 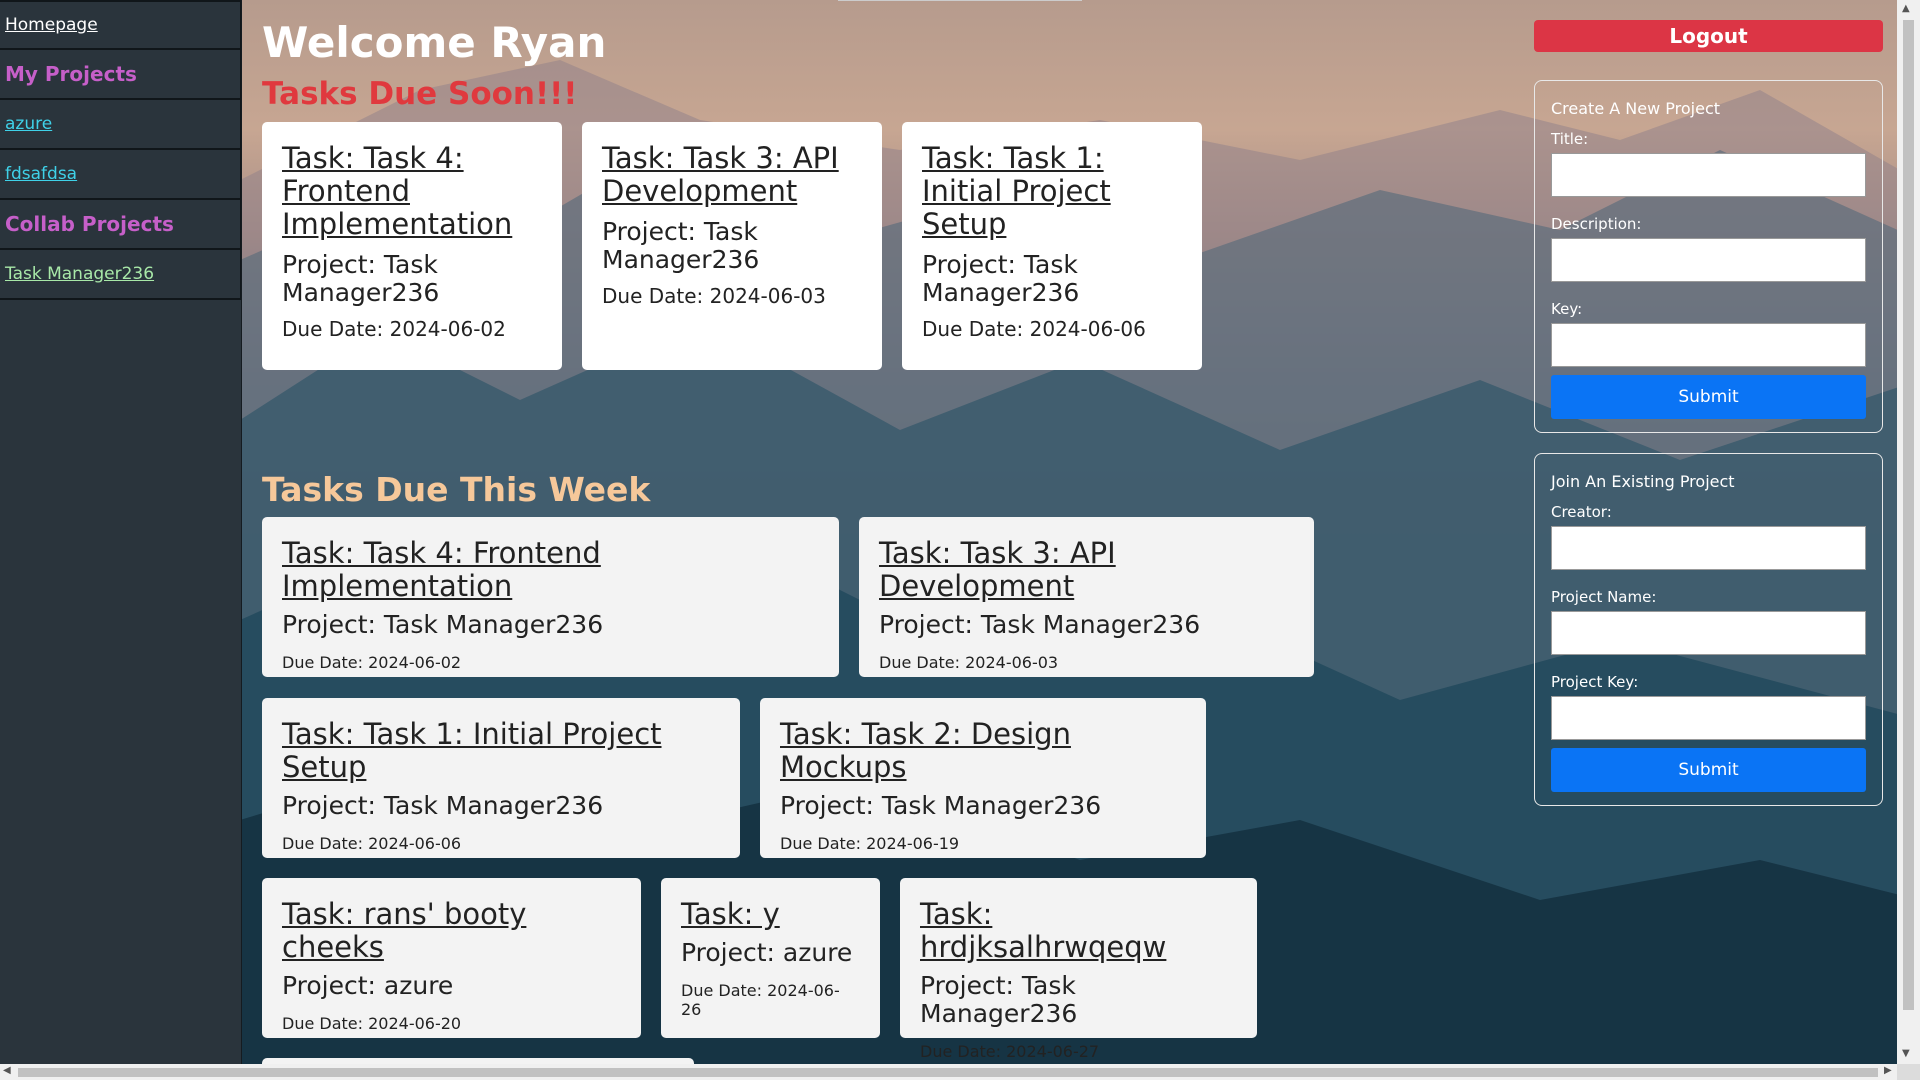 What do you see at coordinates (1708, 633) in the screenshot?
I see `project-name-input` at bounding box center [1708, 633].